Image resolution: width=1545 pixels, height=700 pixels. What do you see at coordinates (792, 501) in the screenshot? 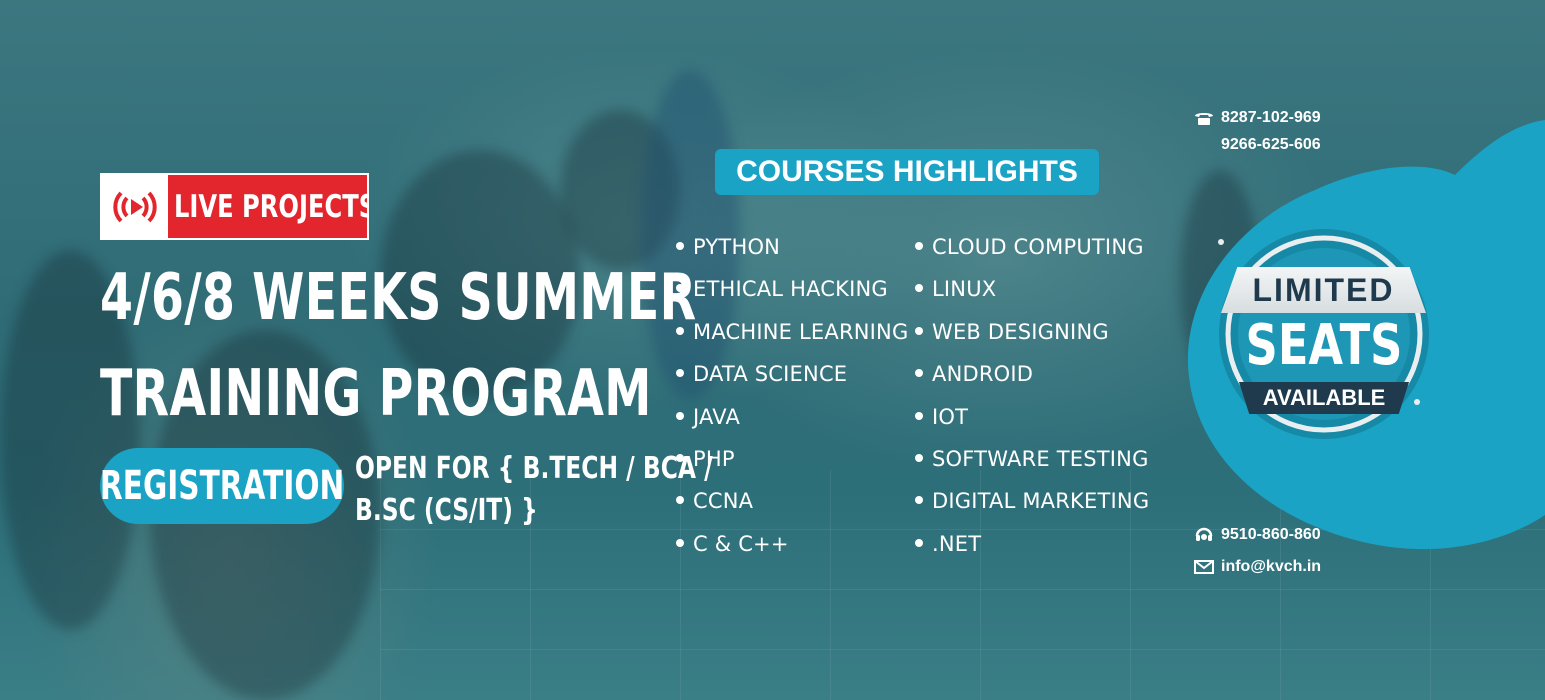
I see `course-item: CCNA` at bounding box center [792, 501].